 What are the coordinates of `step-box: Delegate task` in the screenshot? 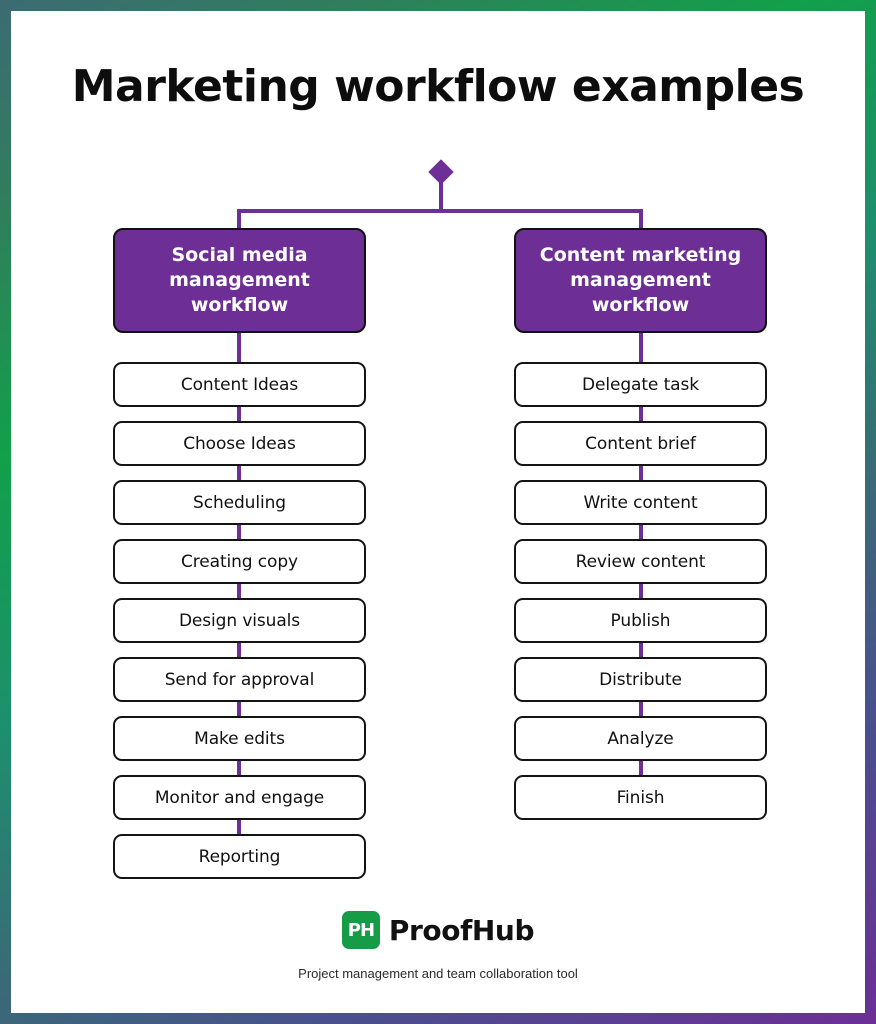 It's located at (640, 384).